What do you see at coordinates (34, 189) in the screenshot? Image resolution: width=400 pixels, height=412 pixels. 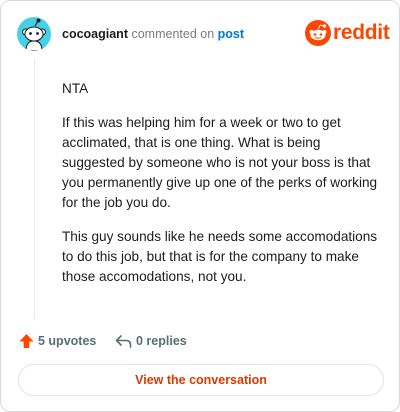 I see `thread-line` at bounding box center [34, 189].